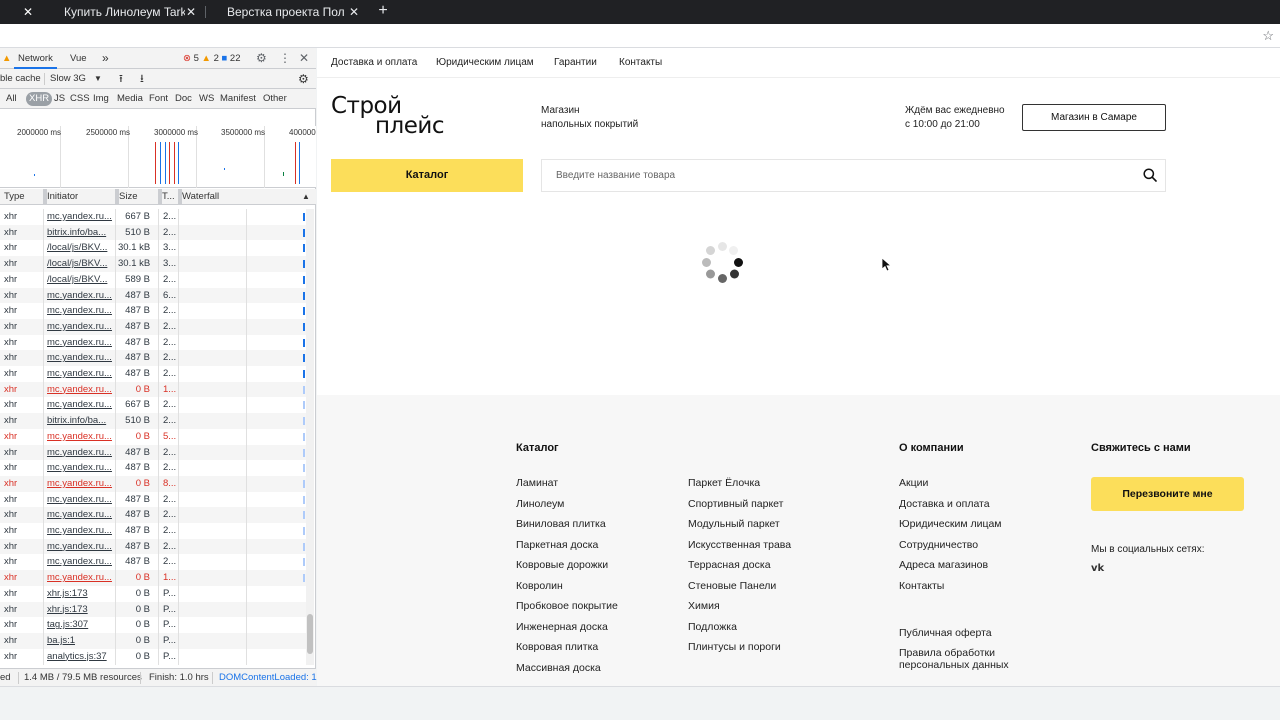  Describe the element at coordinates (101, 99) in the screenshot. I see `filter-img: Img` at that location.